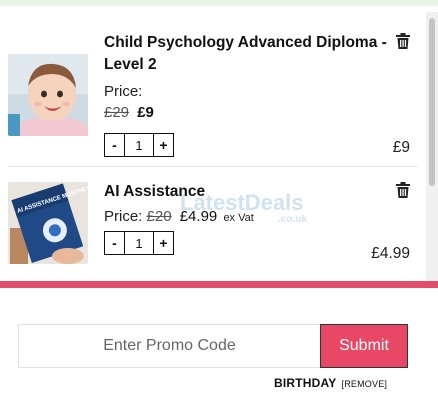 Image resolution: width=438 pixels, height=403 pixels. Describe the element at coordinates (213, 166) in the screenshot. I see `item-divider` at that location.